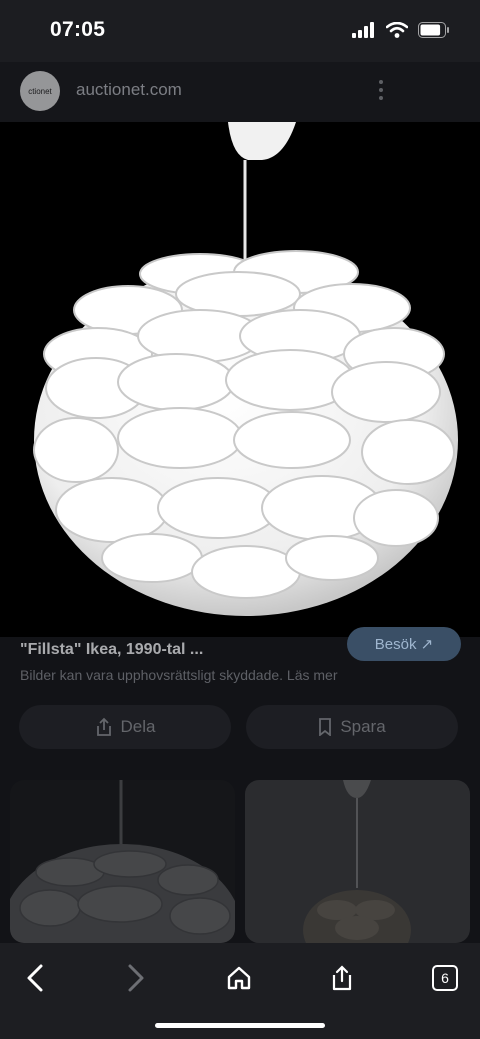 This screenshot has height=1039, width=480. I want to click on bookmark-icon, so click(325, 727).